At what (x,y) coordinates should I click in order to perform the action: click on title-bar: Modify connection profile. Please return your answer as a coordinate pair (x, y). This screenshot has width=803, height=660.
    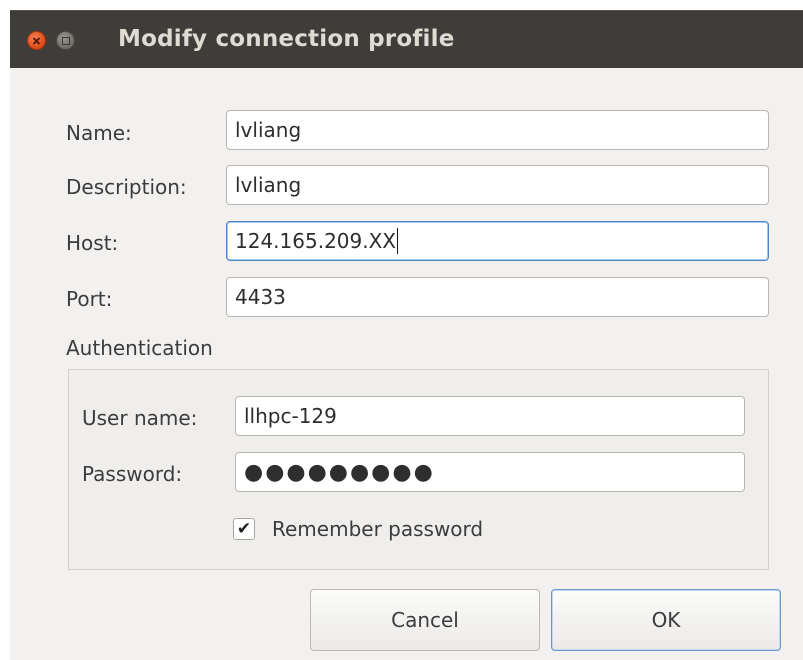
    Looking at the image, I should click on (406, 39).